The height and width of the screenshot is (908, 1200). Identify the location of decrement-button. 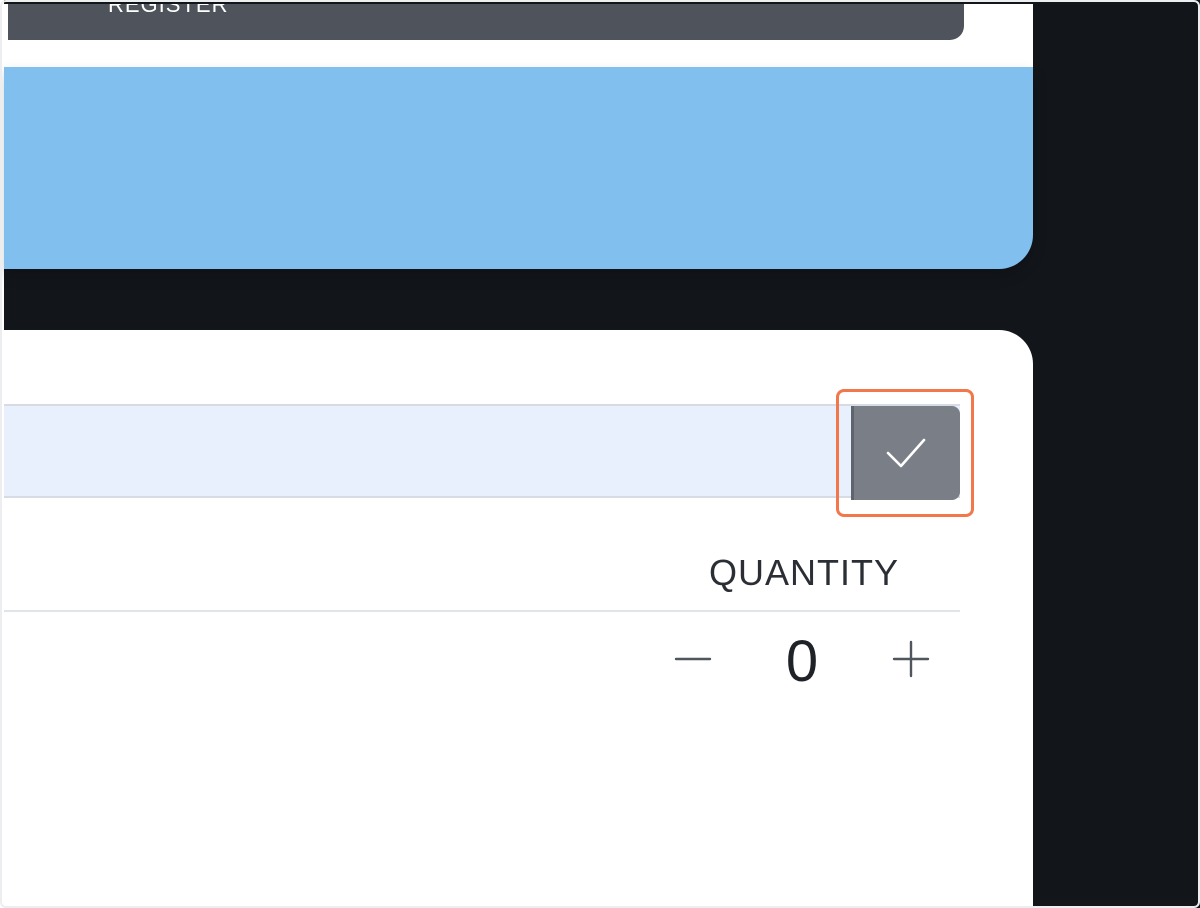
(694, 662).